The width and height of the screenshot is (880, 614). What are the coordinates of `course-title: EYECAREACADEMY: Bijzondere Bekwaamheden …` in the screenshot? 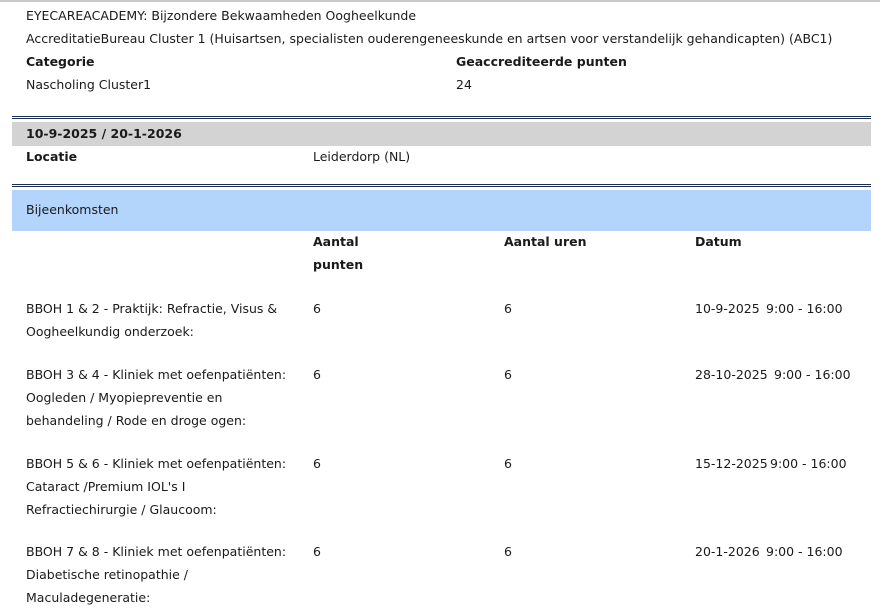 It's located at (221, 15).